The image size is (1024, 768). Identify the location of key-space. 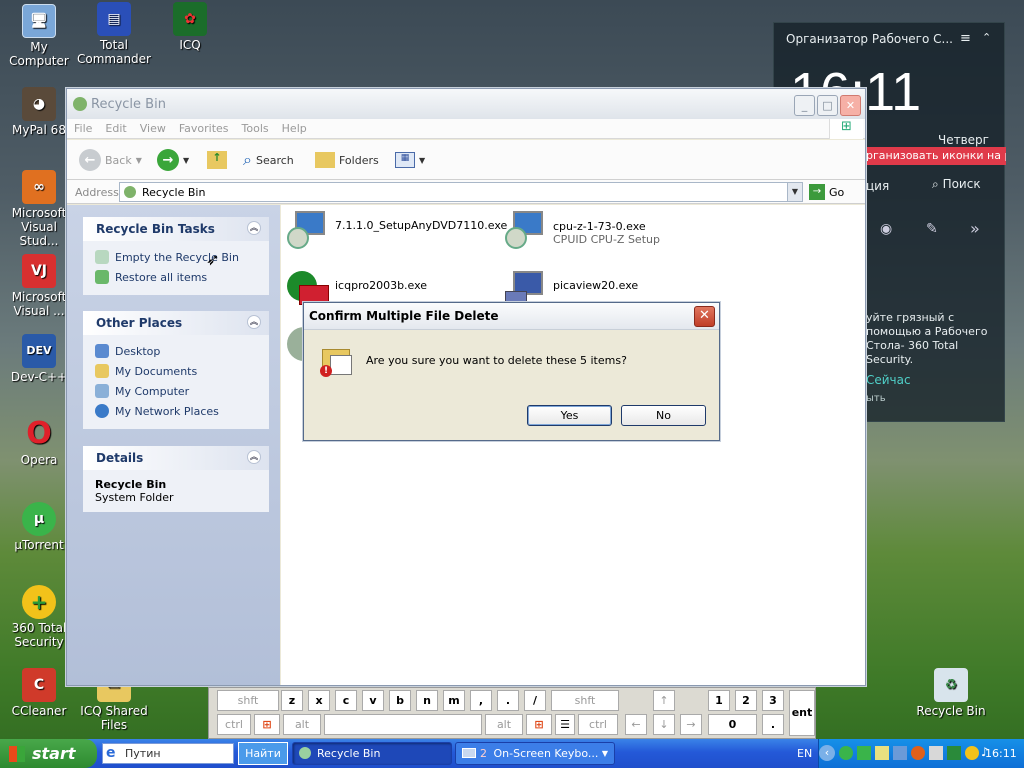
(403, 724).